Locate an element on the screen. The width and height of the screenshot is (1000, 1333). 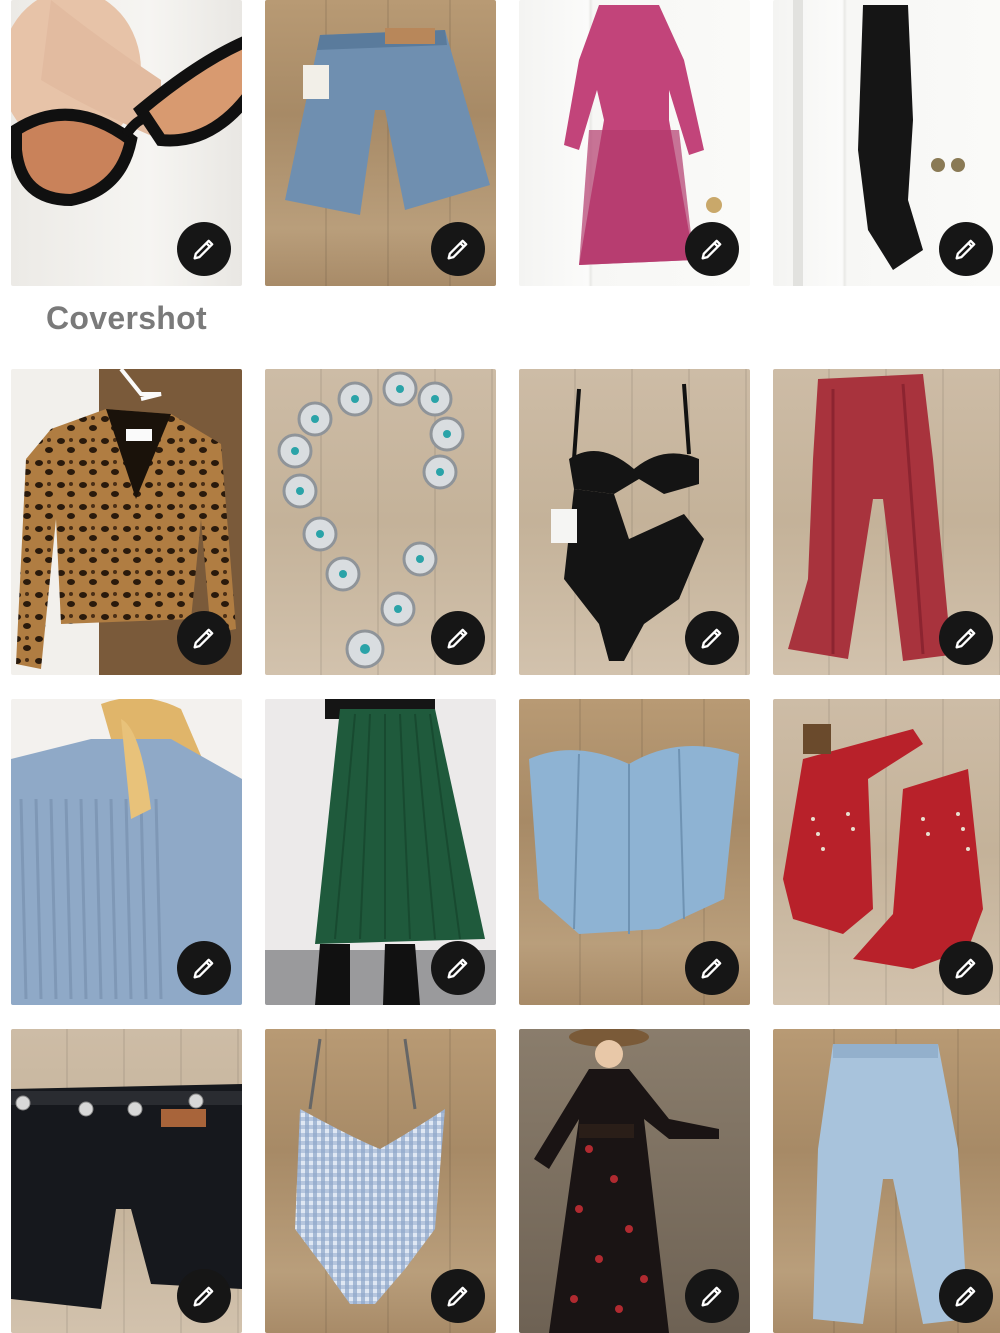
grid-item-black-denim-shorts is located at coordinates (126, 1181).